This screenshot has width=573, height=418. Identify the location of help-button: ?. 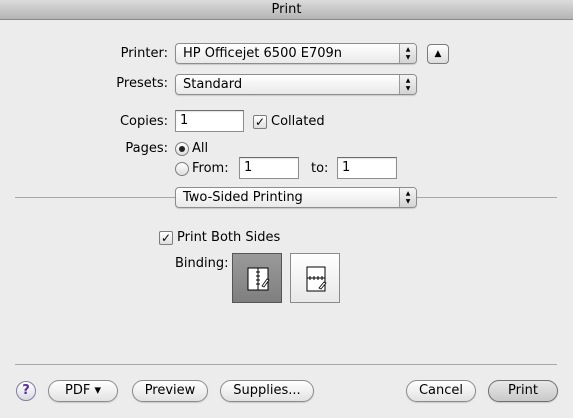
(26, 391).